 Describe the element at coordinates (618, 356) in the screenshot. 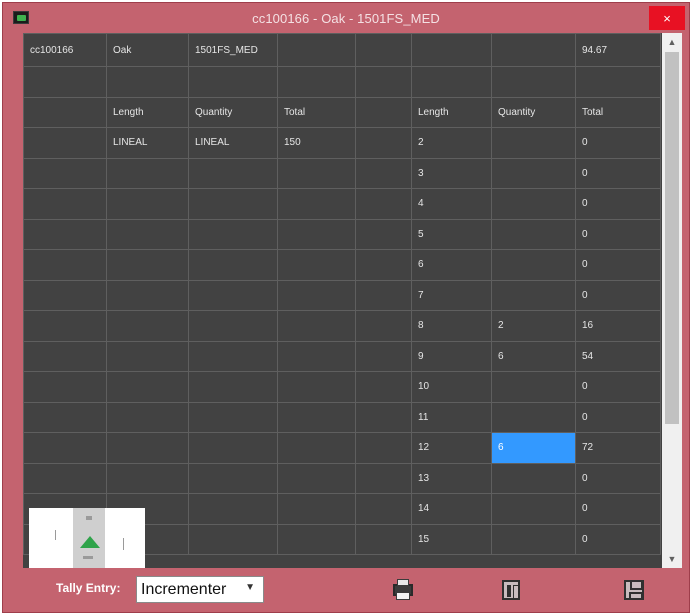

I see `table-cell: 54` at that location.